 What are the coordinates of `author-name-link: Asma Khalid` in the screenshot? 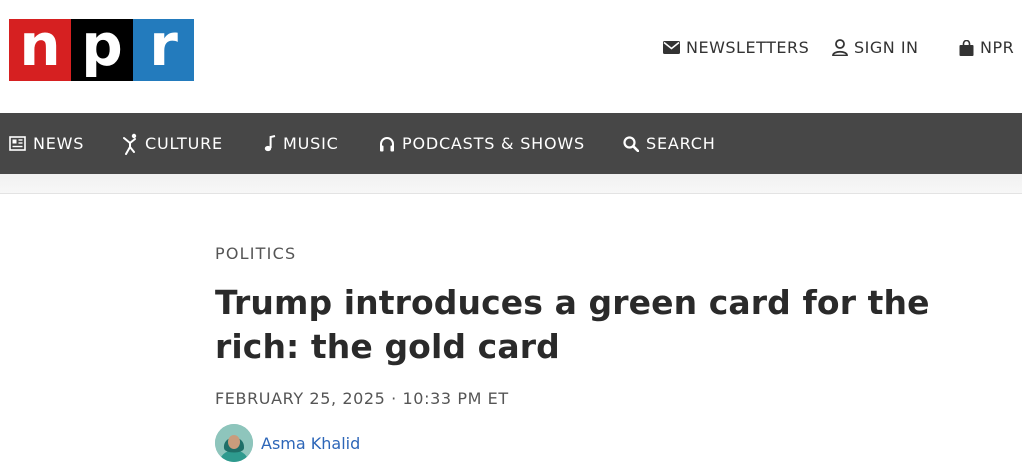 It's located at (310, 443).